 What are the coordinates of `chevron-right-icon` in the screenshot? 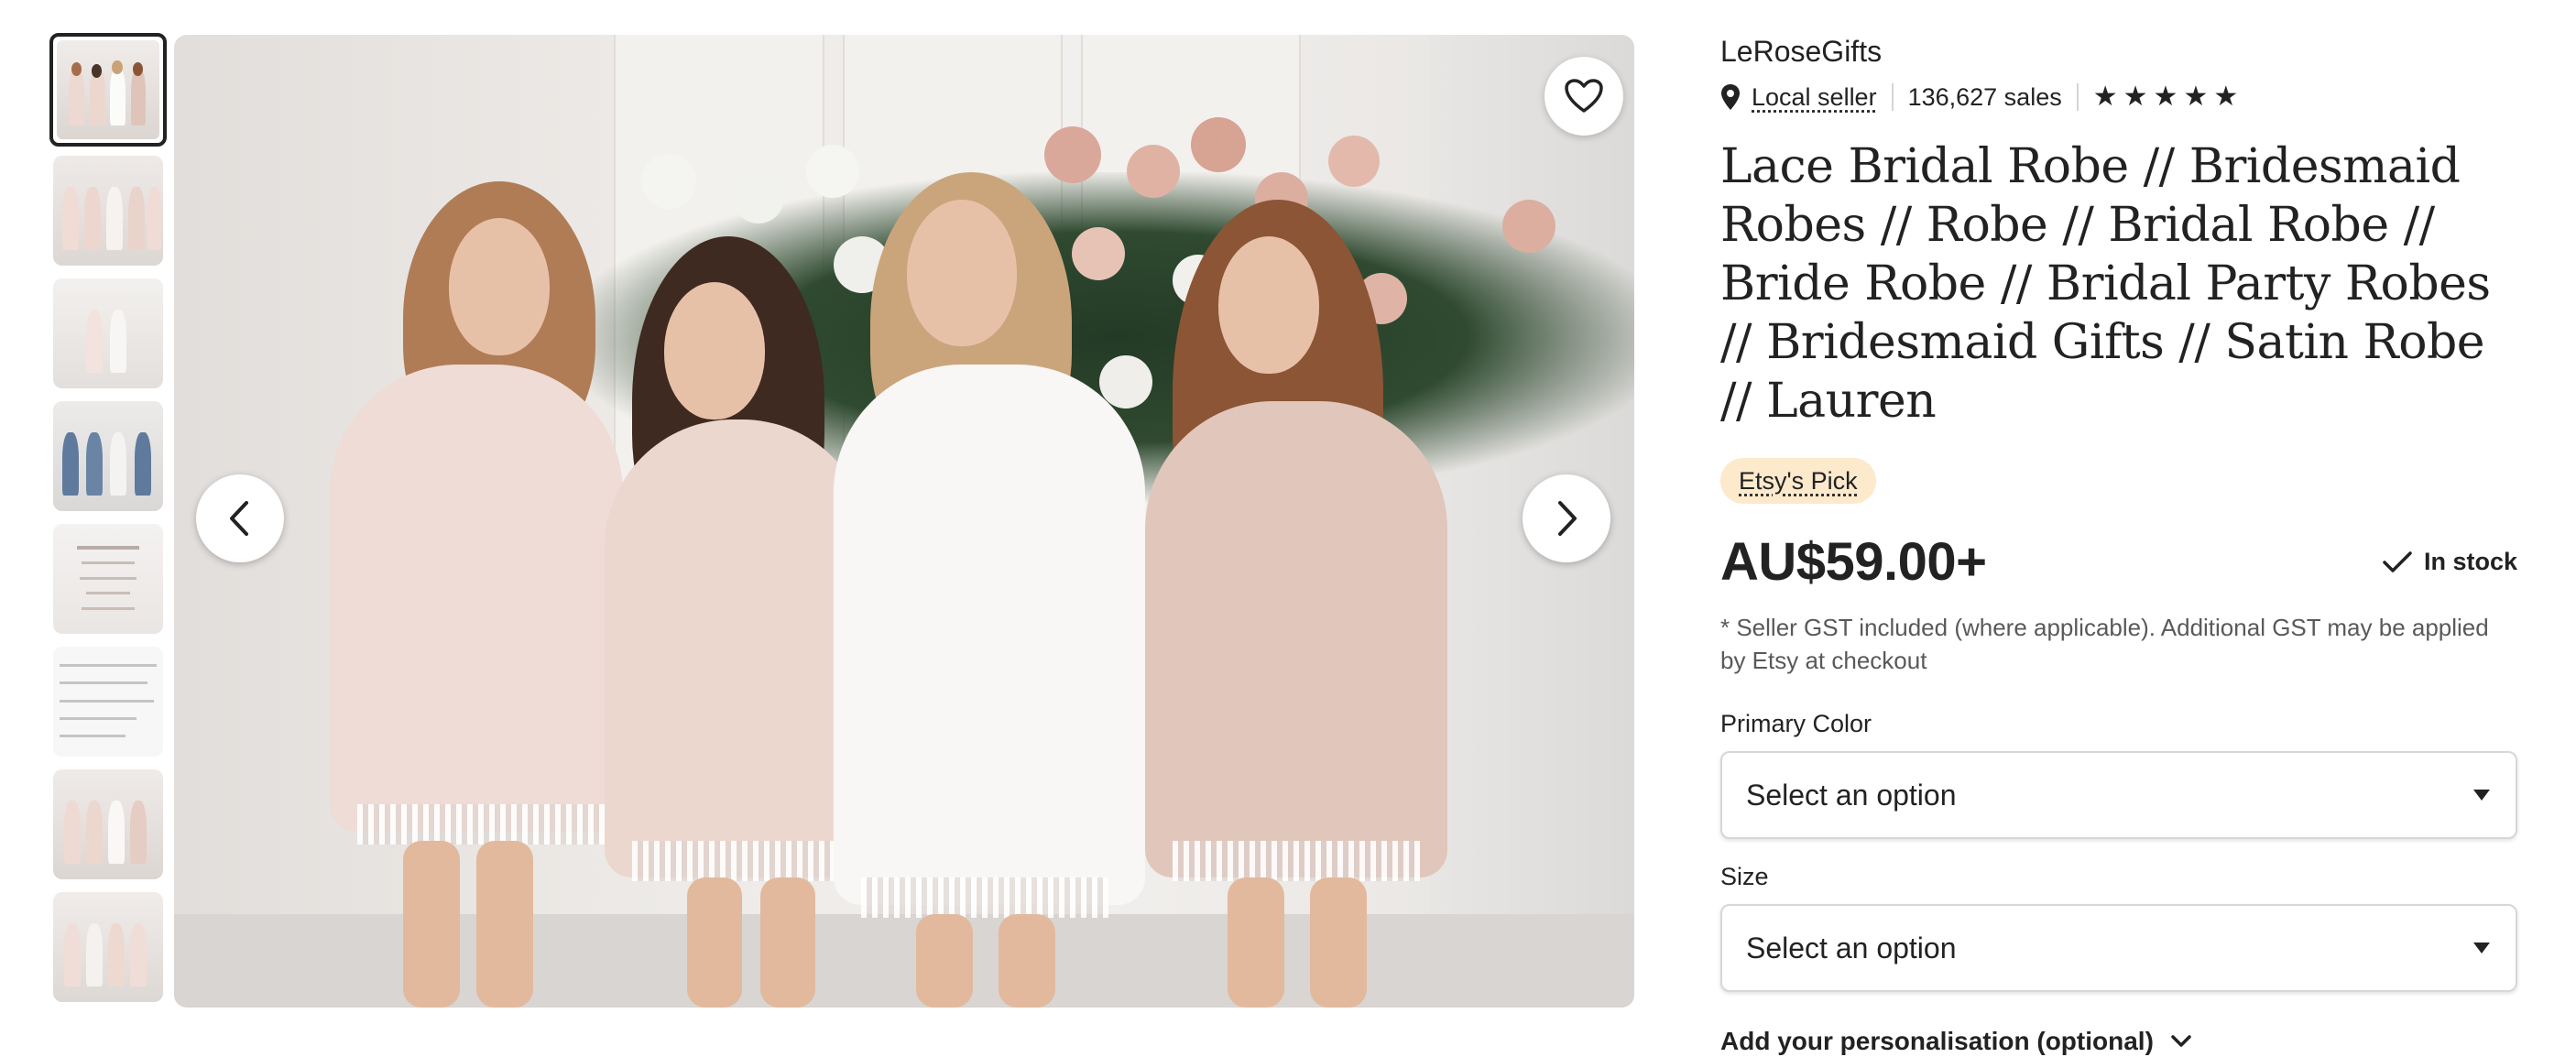 It's located at (1568, 519).